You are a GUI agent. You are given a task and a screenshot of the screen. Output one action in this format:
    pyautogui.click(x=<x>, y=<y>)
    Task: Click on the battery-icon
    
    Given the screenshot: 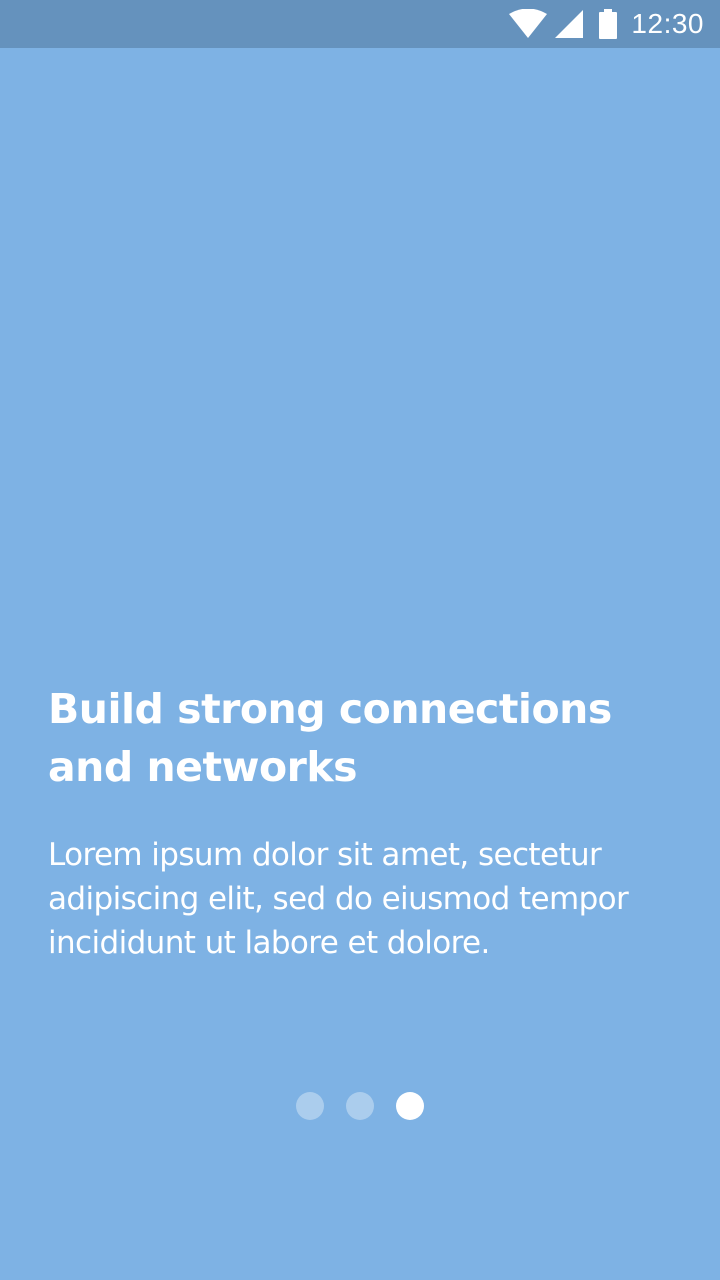 What is the action you would take?
    pyautogui.click(x=608, y=24)
    